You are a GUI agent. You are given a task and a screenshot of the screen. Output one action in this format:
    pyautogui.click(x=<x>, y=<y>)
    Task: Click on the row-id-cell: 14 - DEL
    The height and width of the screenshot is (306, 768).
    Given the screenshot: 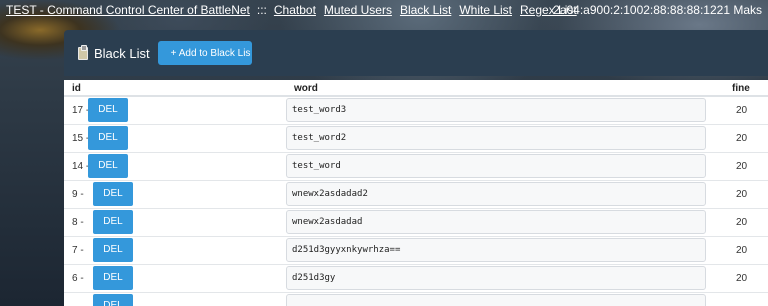 What is the action you would take?
    pyautogui.click(x=175, y=166)
    